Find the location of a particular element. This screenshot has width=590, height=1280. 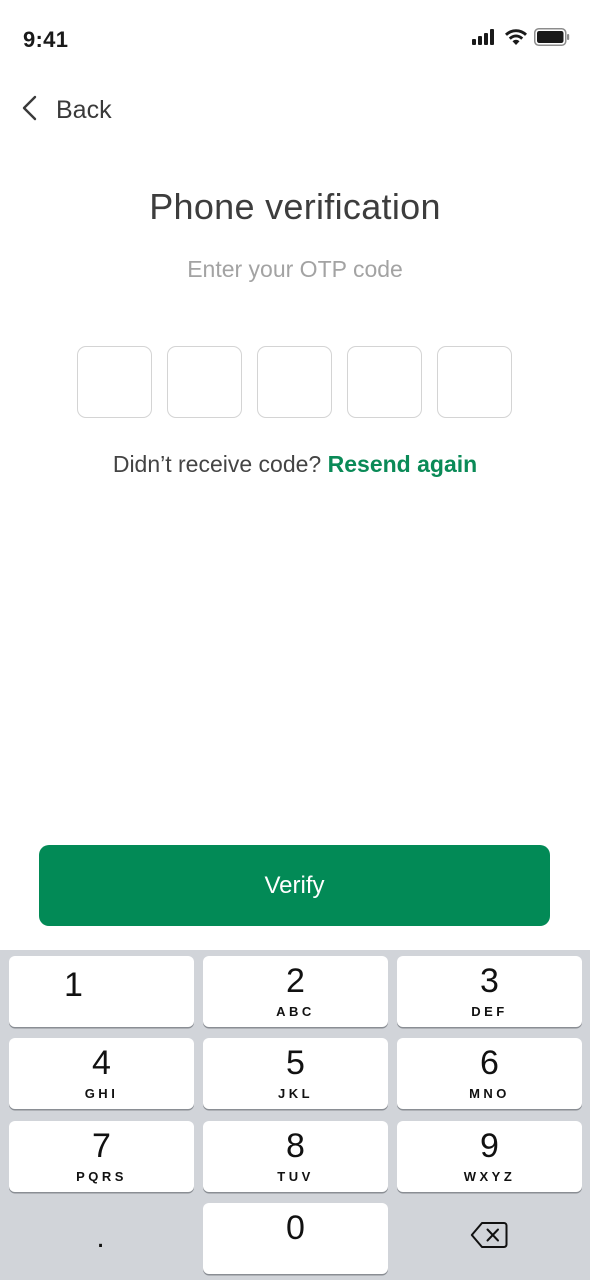

status-bar: 9:41 is located at coordinates (295, 40).